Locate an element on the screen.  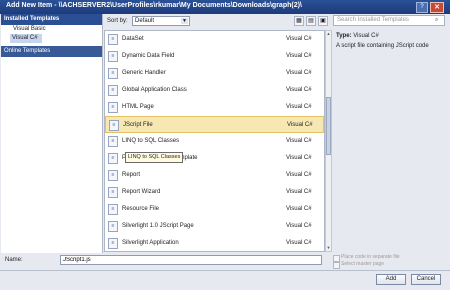
online-templates-header: Online Templates is located at coordinates (51, 51).